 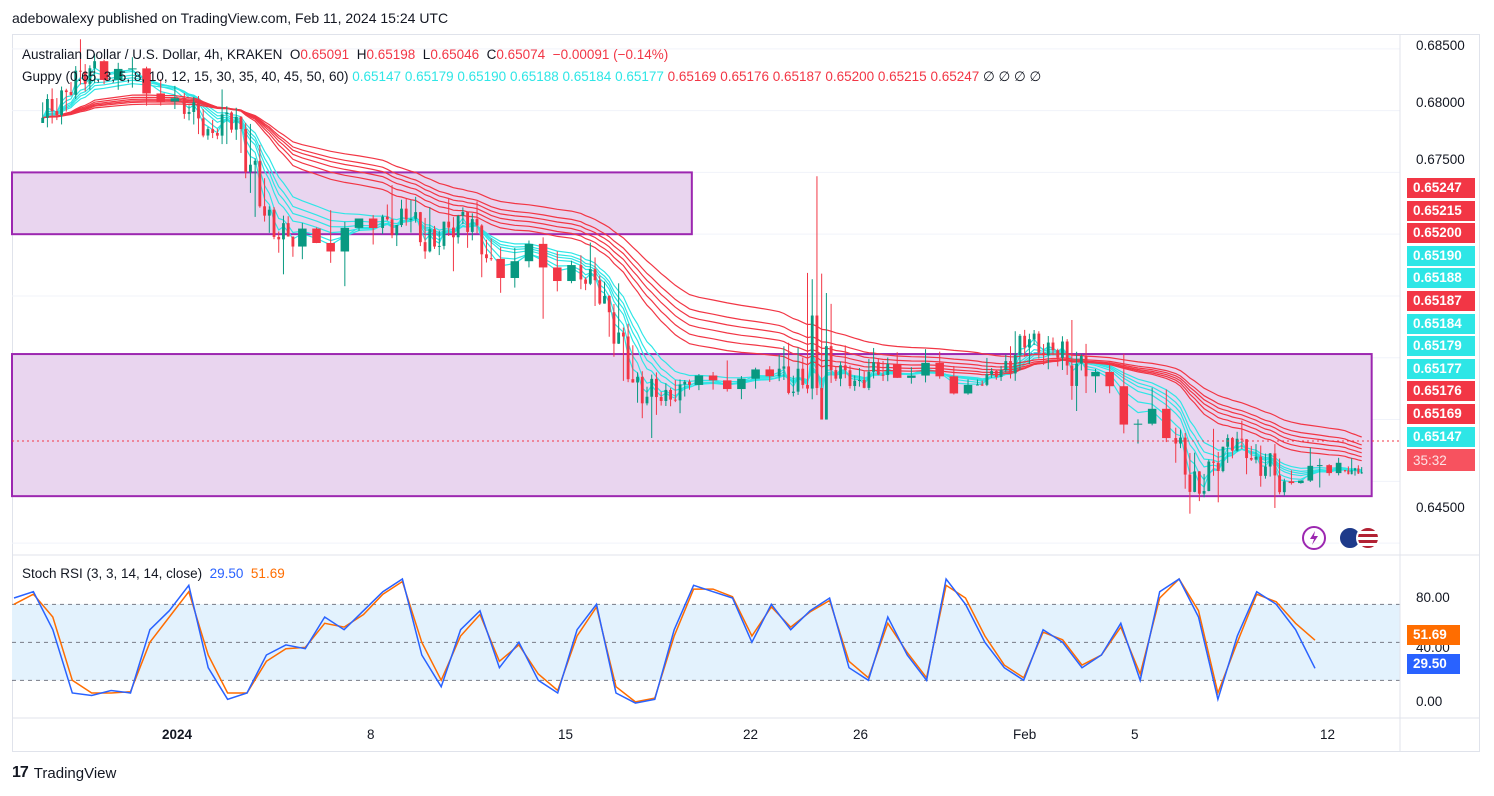 What do you see at coordinates (361, 54) in the screenshot?
I see `high-label: H` at bounding box center [361, 54].